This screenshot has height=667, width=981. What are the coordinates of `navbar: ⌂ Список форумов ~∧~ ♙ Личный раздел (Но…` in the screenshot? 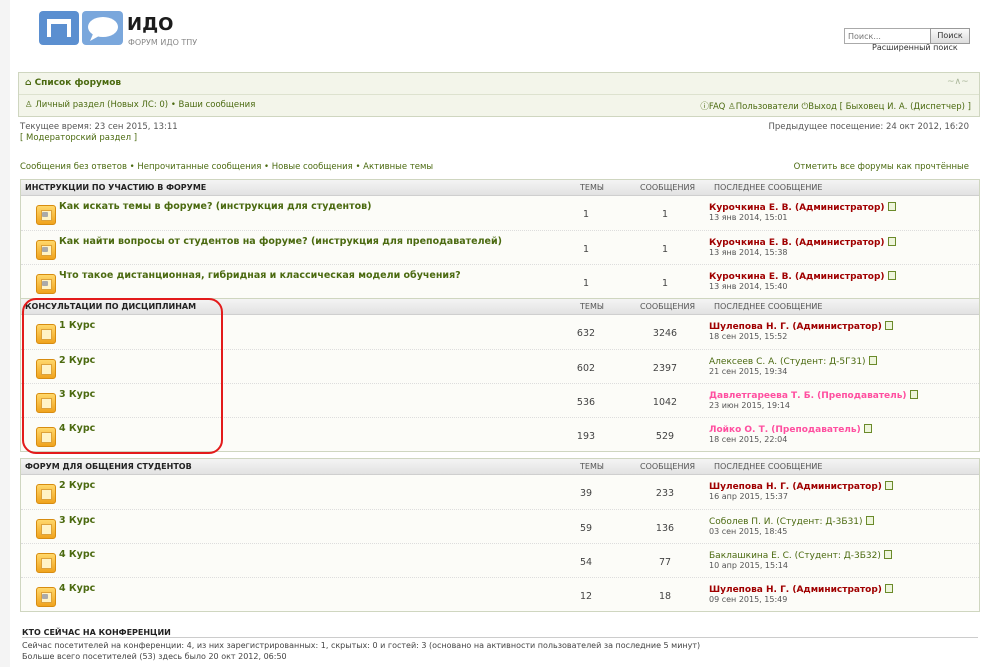 It's located at (499, 94).